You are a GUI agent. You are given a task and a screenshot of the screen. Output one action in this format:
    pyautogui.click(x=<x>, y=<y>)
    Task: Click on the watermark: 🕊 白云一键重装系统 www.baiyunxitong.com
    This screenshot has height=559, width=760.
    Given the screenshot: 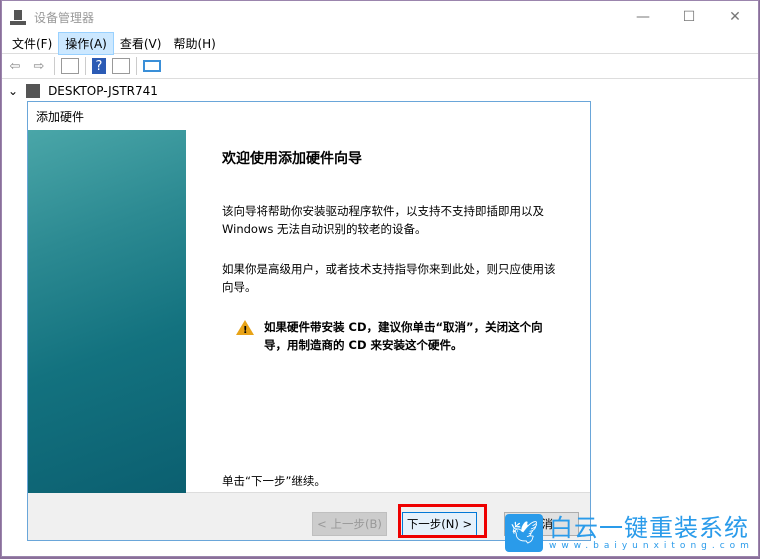 What is the action you would take?
    pyautogui.click(x=629, y=533)
    